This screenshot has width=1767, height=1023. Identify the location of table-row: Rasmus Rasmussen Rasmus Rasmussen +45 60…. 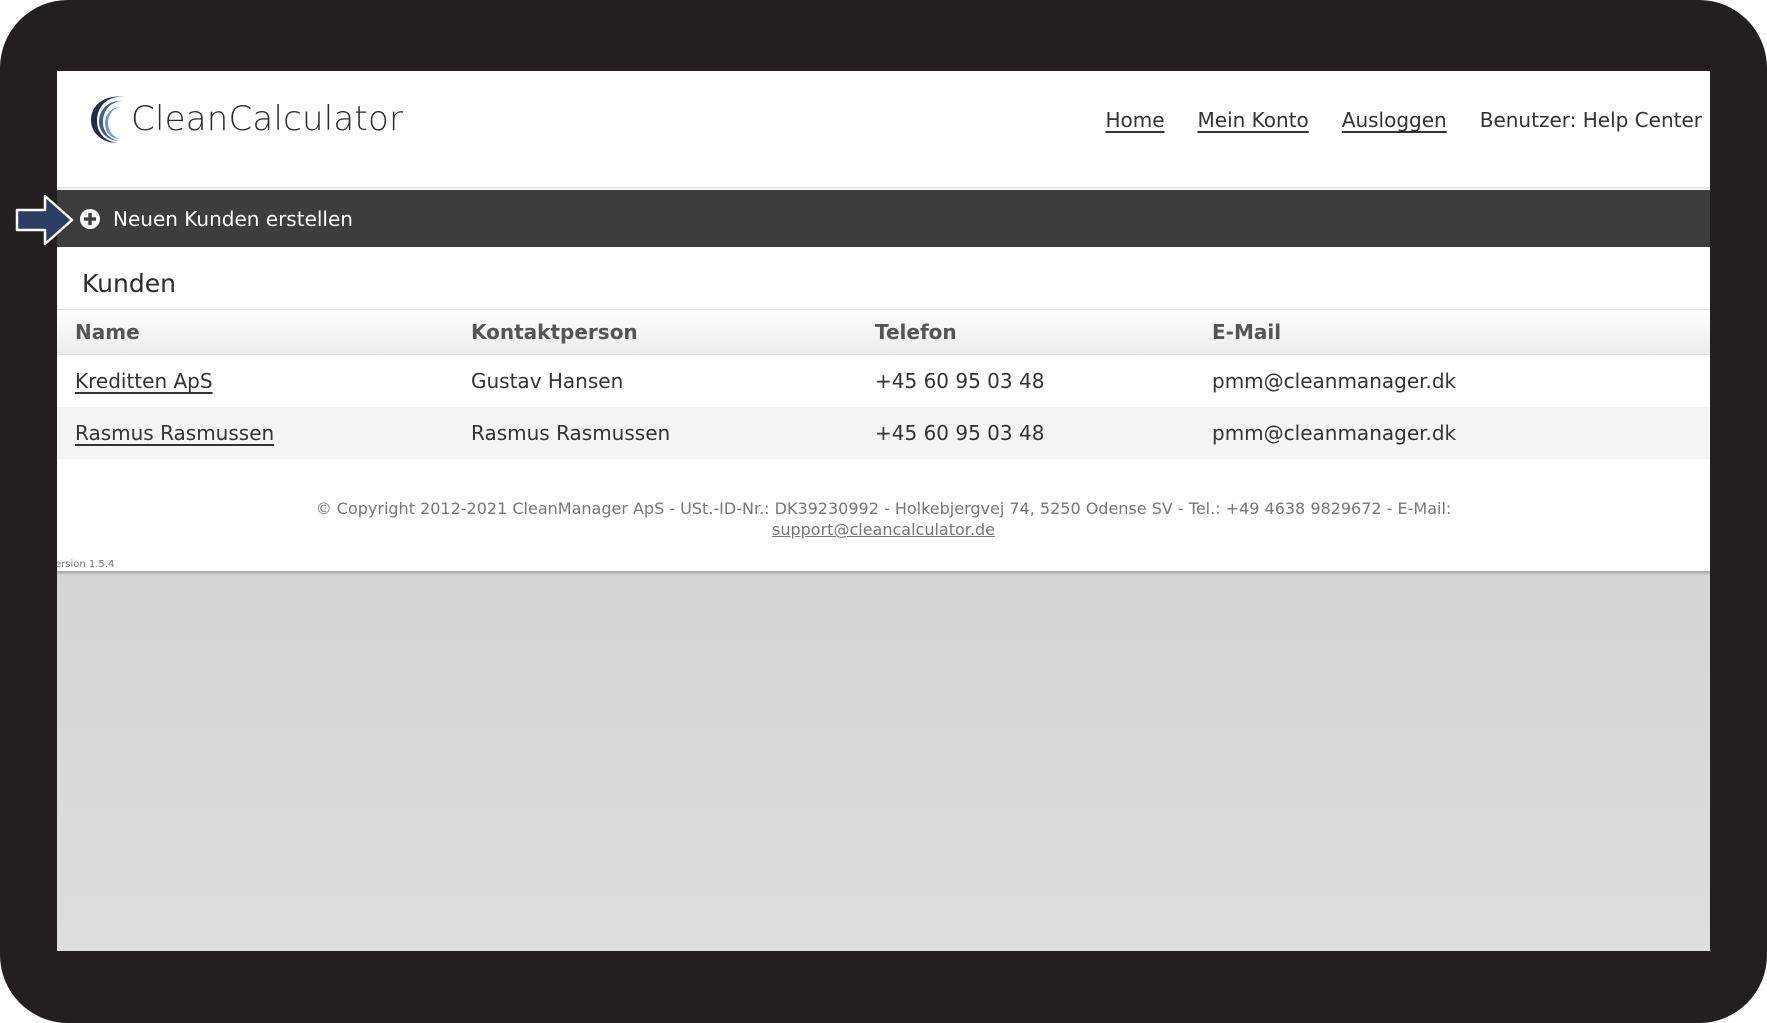
(883, 433).